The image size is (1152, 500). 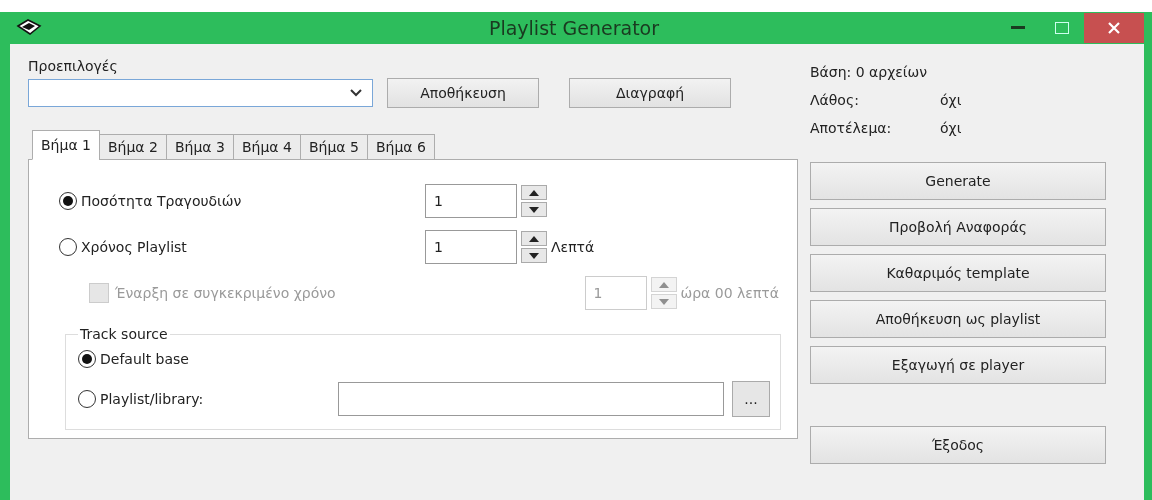 I want to click on option-label: Ποσότητα Τραγουδιών, so click(x=161, y=201).